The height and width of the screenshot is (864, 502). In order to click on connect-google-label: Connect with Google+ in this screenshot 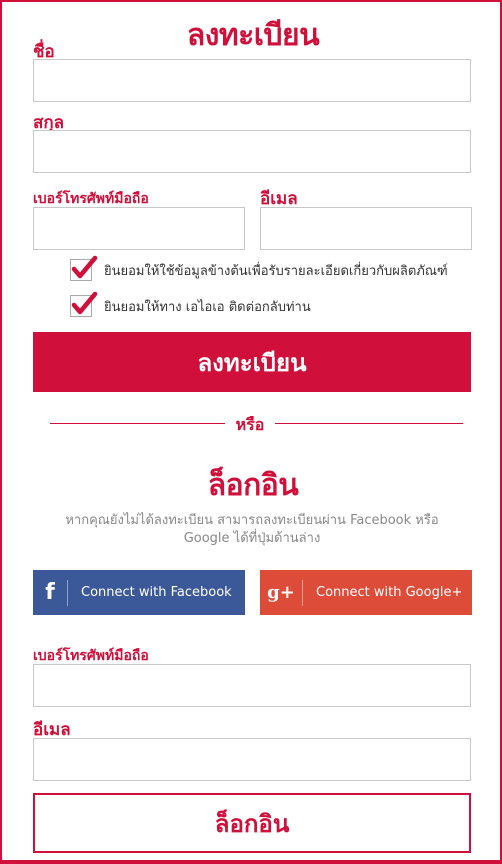, I will do `click(389, 592)`.